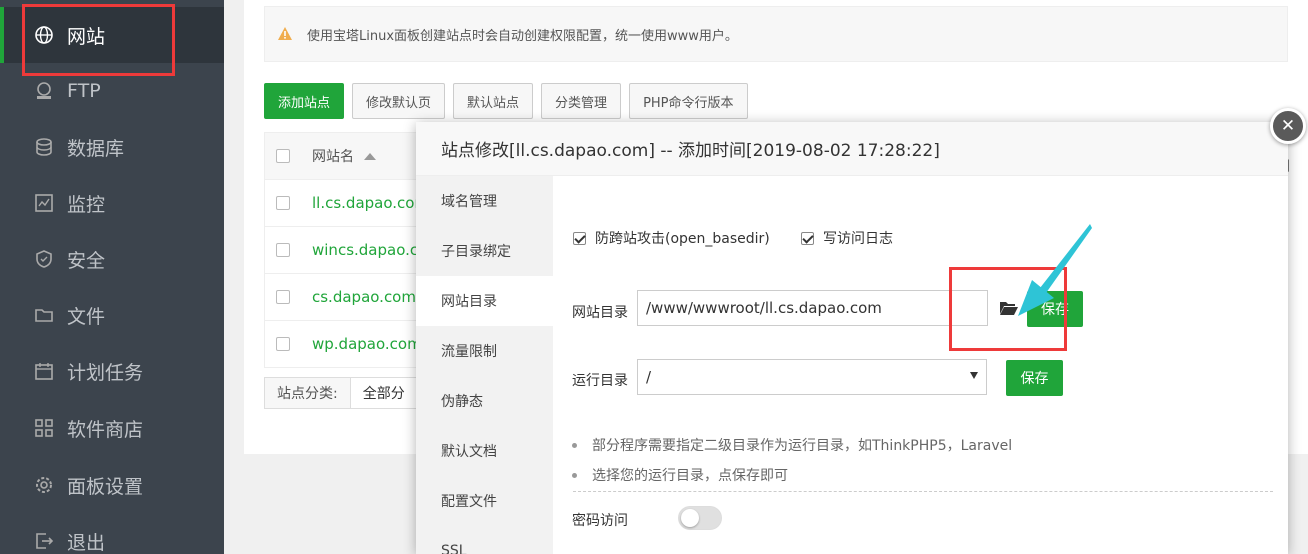 The height and width of the screenshot is (554, 1308). What do you see at coordinates (112, 203) in the screenshot?
I see `sidebar-item-monitor: 监控` at bounding box center [112, 203].